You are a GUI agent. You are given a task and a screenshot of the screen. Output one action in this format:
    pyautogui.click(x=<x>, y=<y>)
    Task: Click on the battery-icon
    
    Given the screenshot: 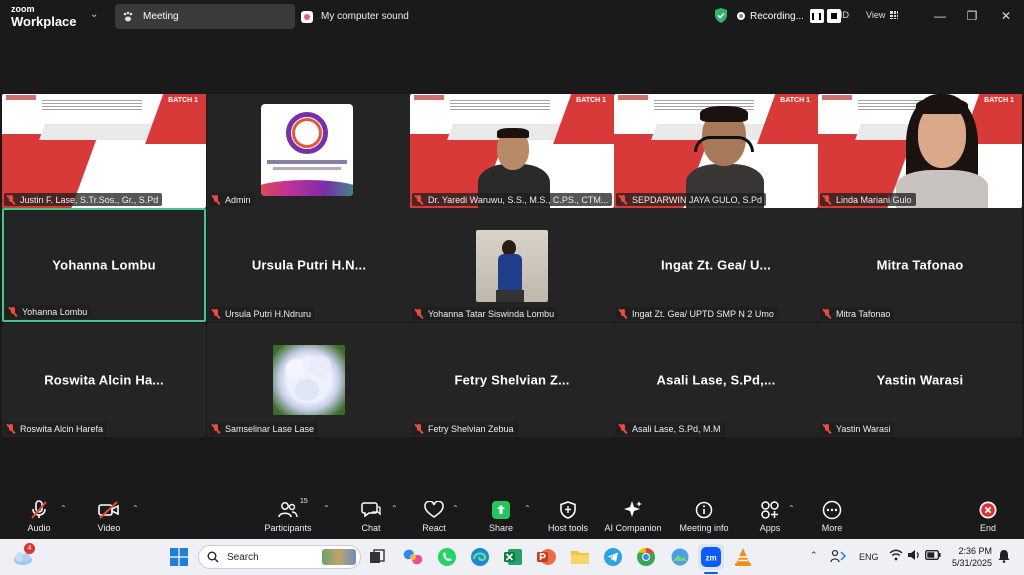 What is the action you would take?
    pyautogui.click(x=933, y=556)
    